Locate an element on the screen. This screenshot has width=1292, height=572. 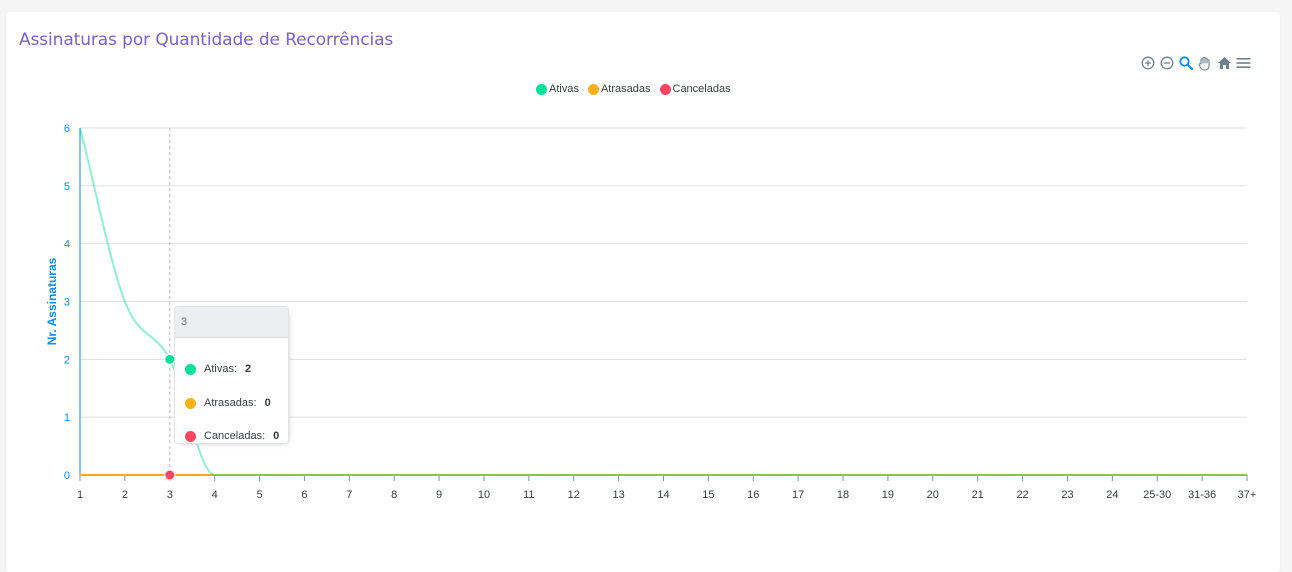
tooltip-label-atrasadas: Atrasadas: is located at coordinates (230, 403).